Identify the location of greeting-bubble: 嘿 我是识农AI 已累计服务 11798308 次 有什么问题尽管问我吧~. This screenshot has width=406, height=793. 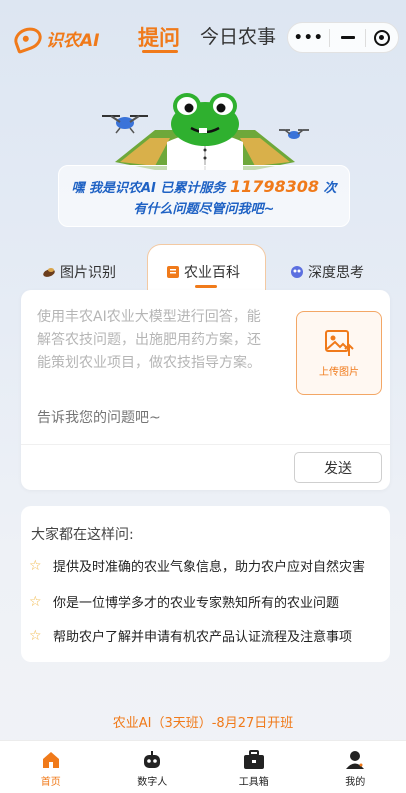
(204, 196).